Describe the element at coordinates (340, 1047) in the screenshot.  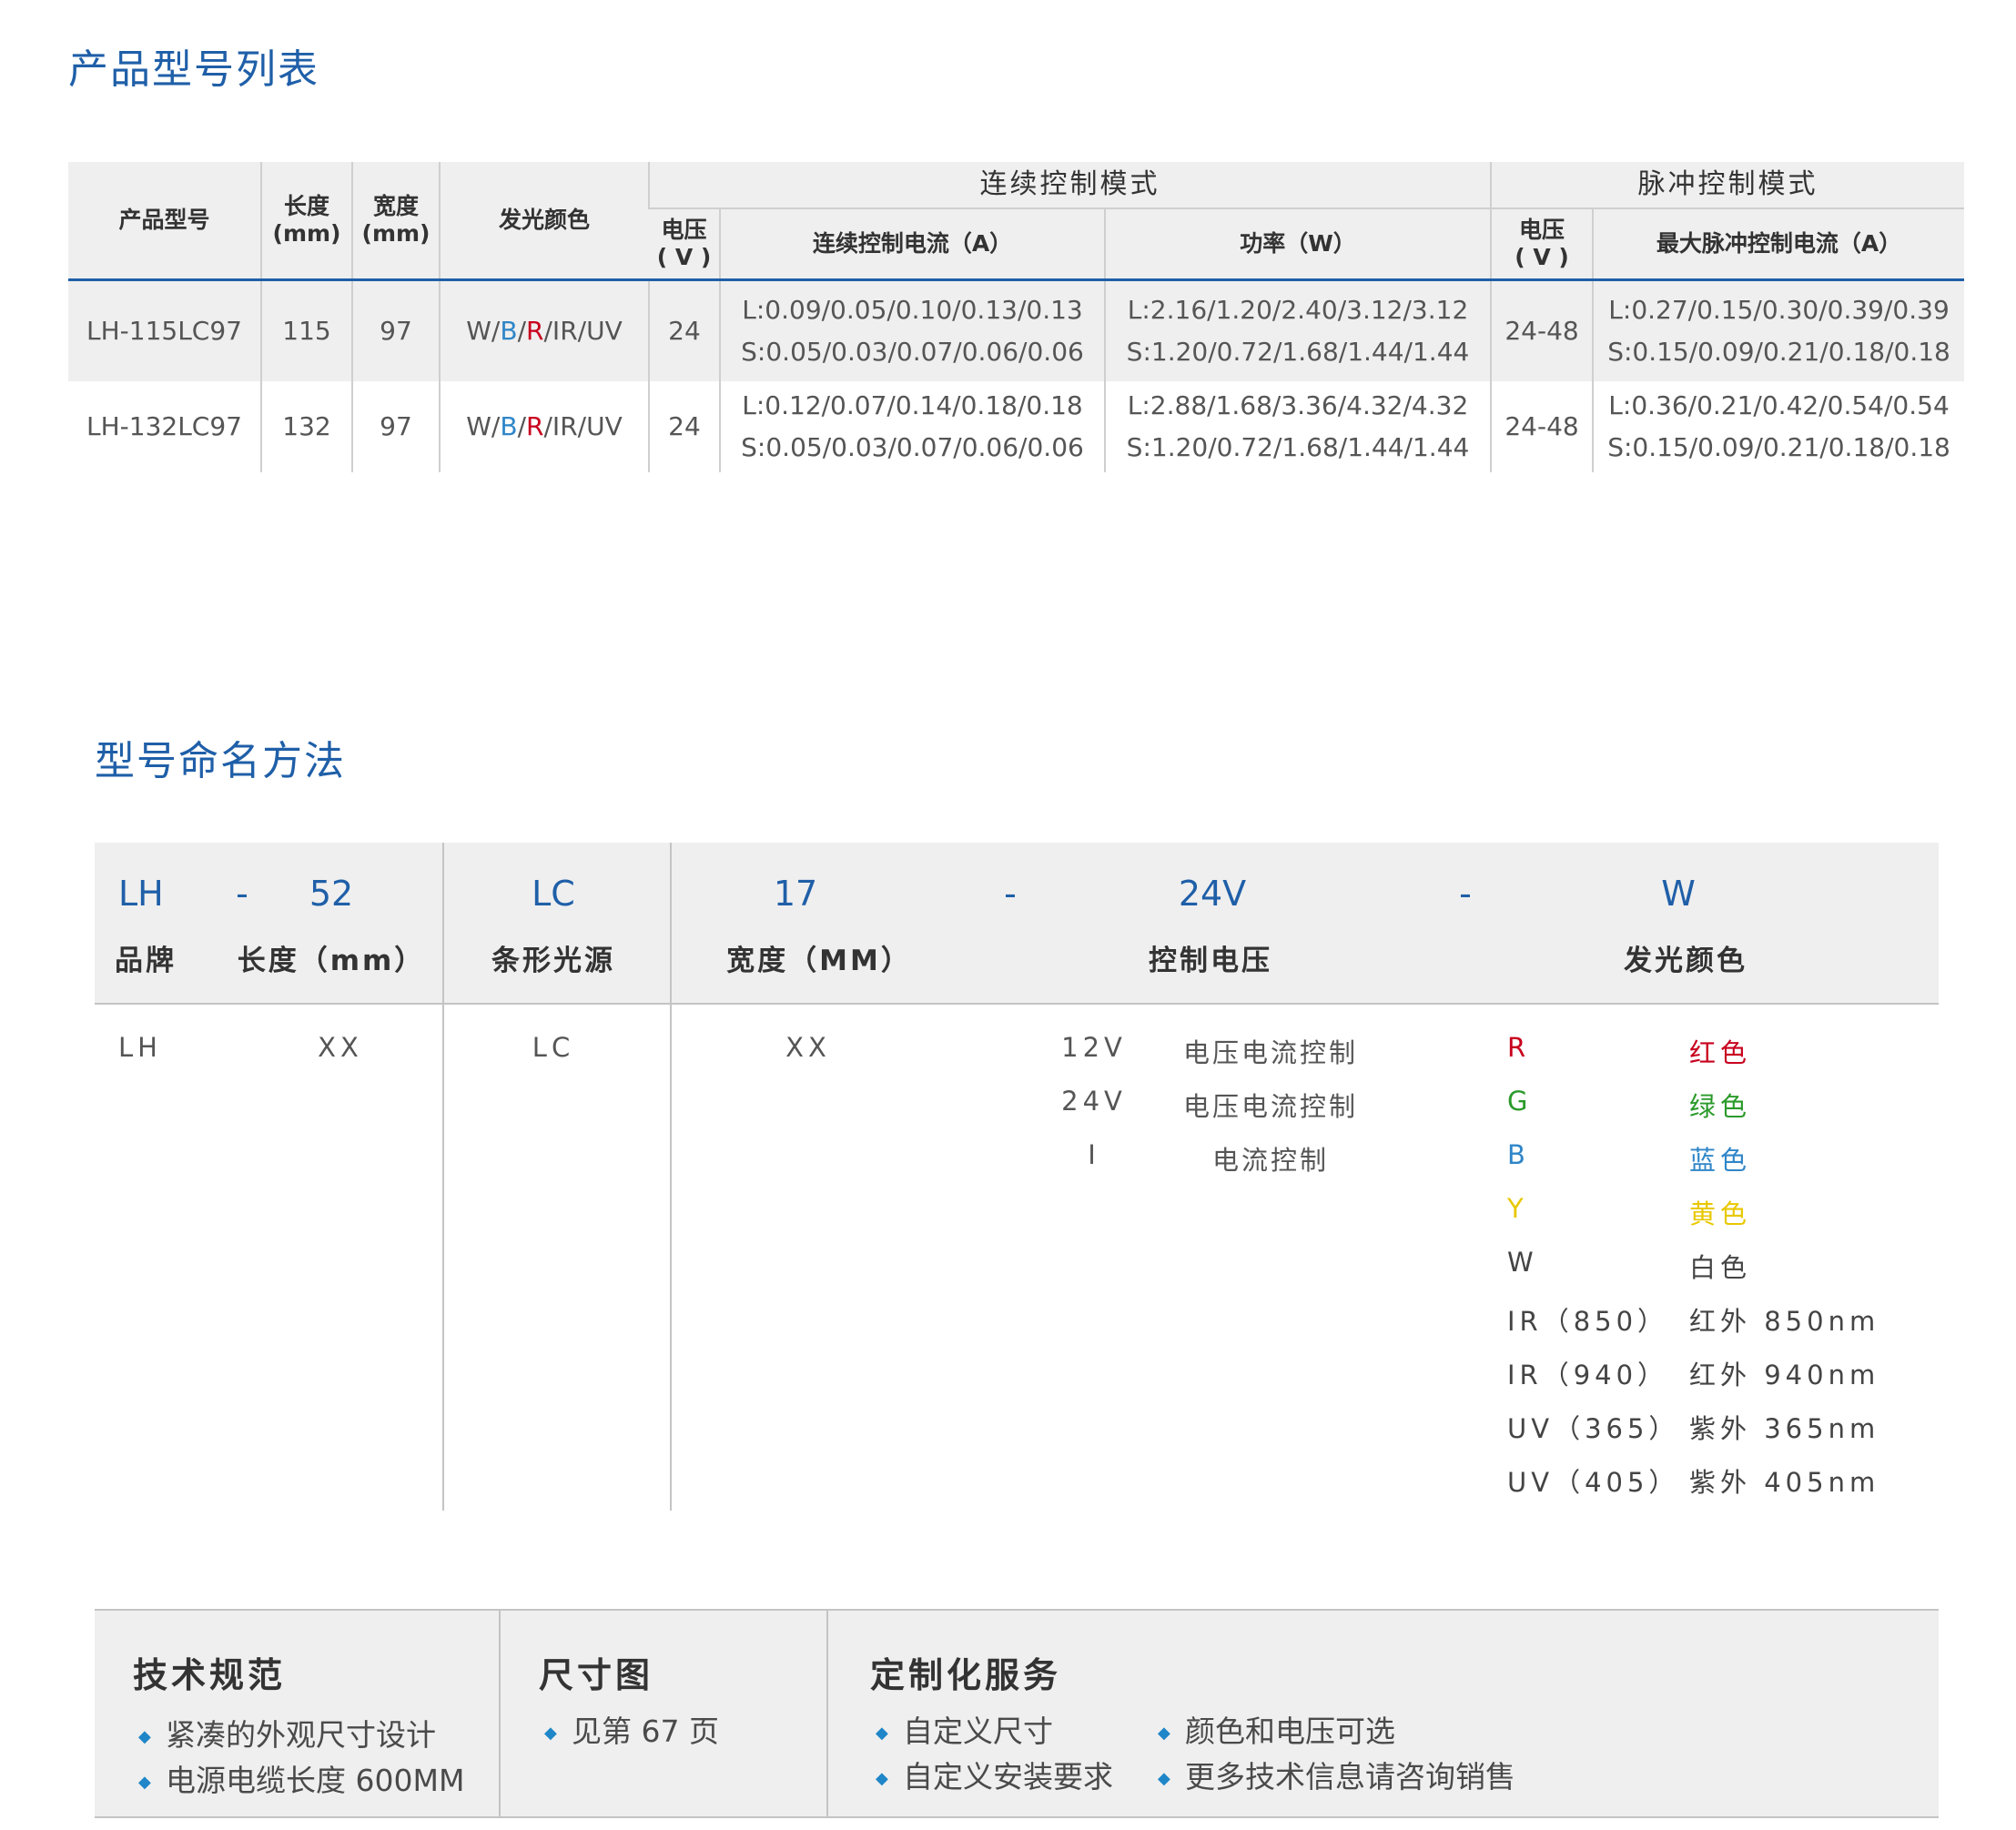
I see `value-length: XX` at that location.